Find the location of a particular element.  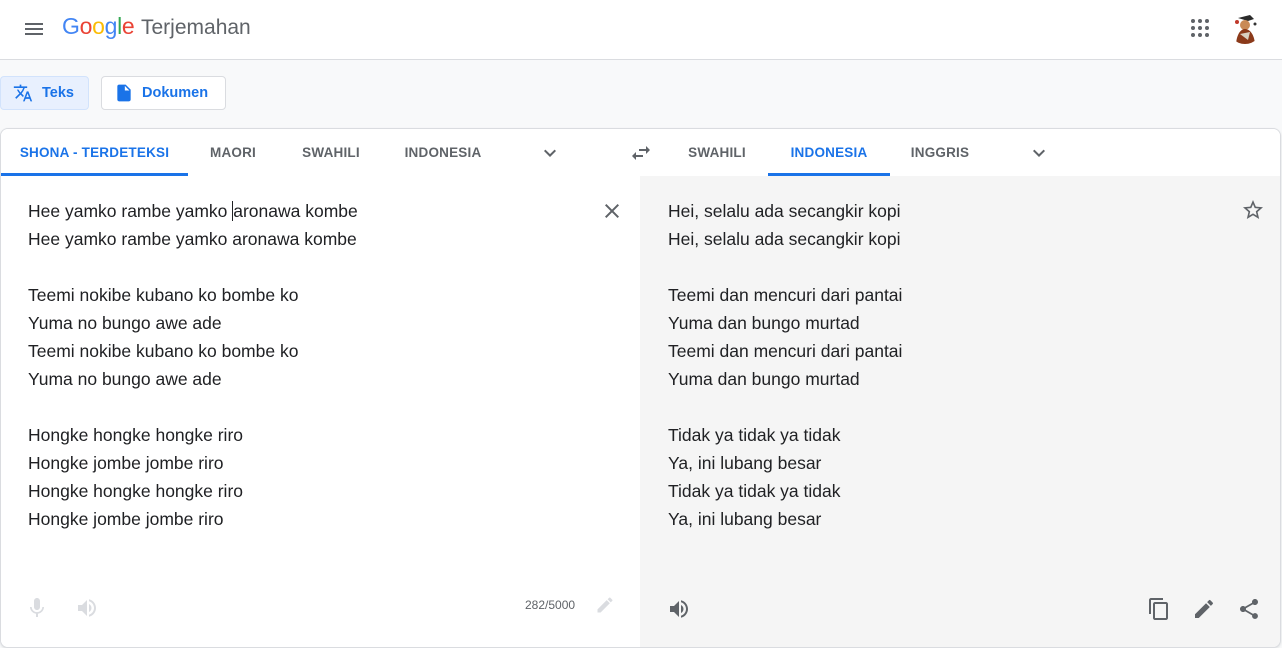

handwriting-button is located at coordinates (605, 605).